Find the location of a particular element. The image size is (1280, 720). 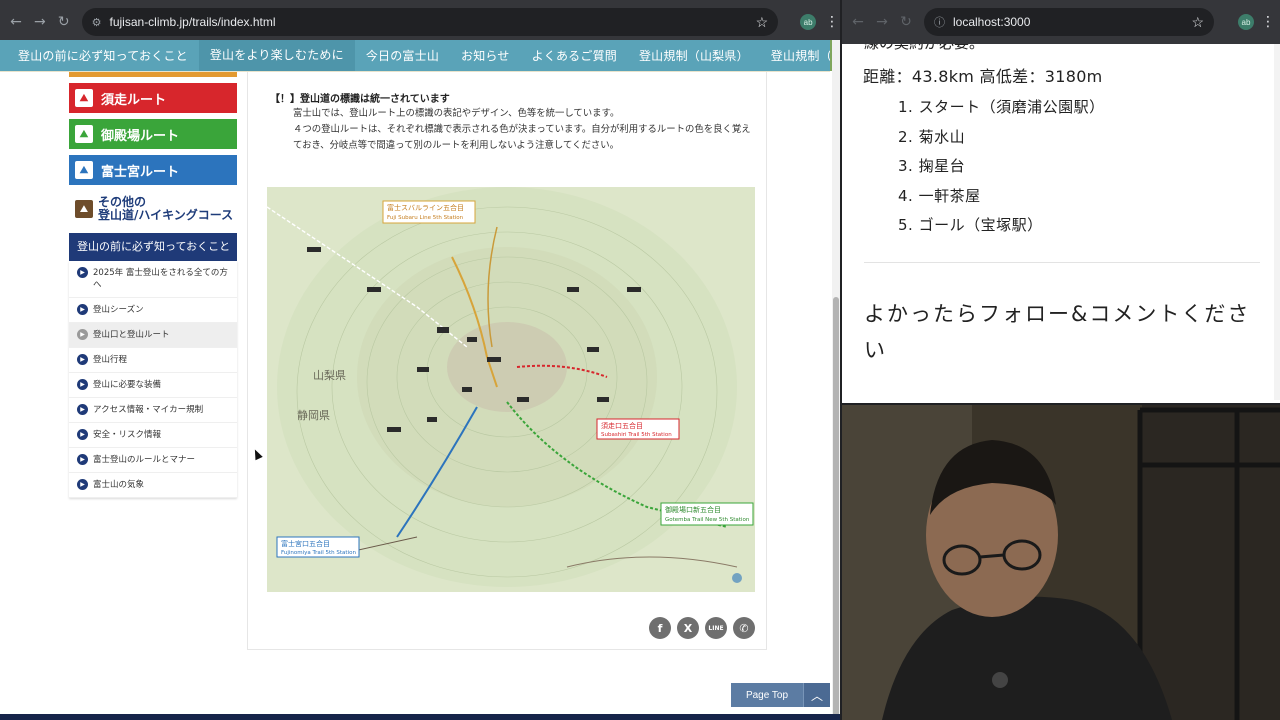

sidebar-item-label: 登山シーズン is located at coordinates (118, 310).